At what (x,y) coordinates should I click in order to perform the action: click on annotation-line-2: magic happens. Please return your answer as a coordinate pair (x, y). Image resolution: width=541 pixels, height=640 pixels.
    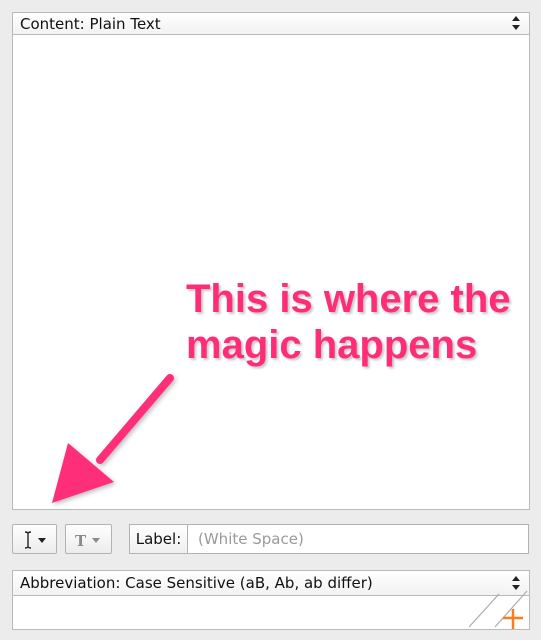
    Looking at the image, I should click on (332, 345).